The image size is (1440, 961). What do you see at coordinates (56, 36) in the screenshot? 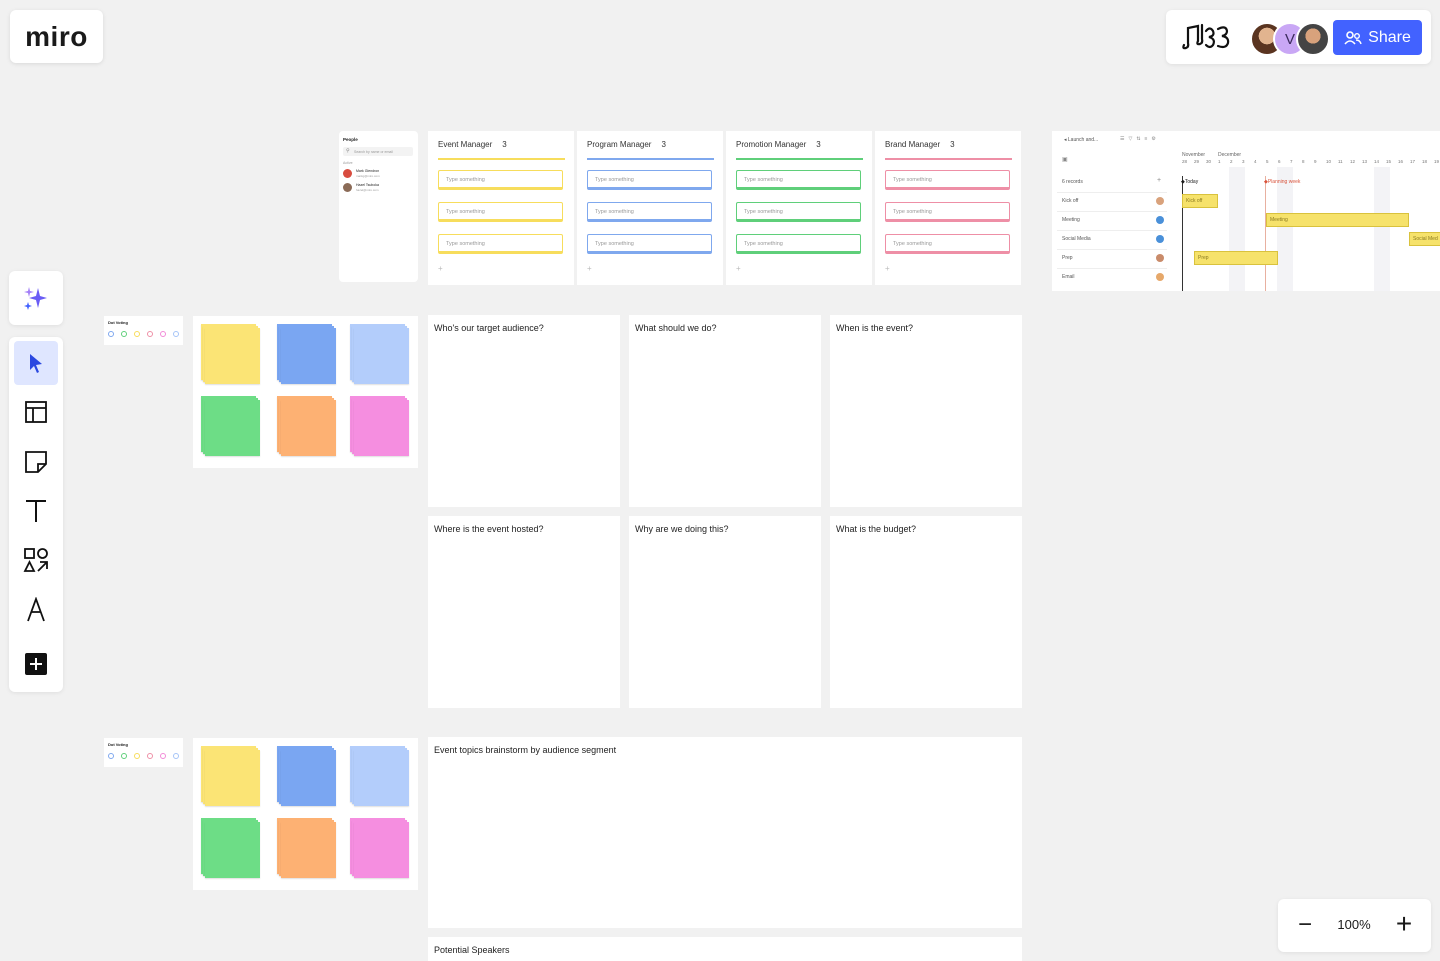
I see `miro-logo: miro` at bounding box center [56, 36].